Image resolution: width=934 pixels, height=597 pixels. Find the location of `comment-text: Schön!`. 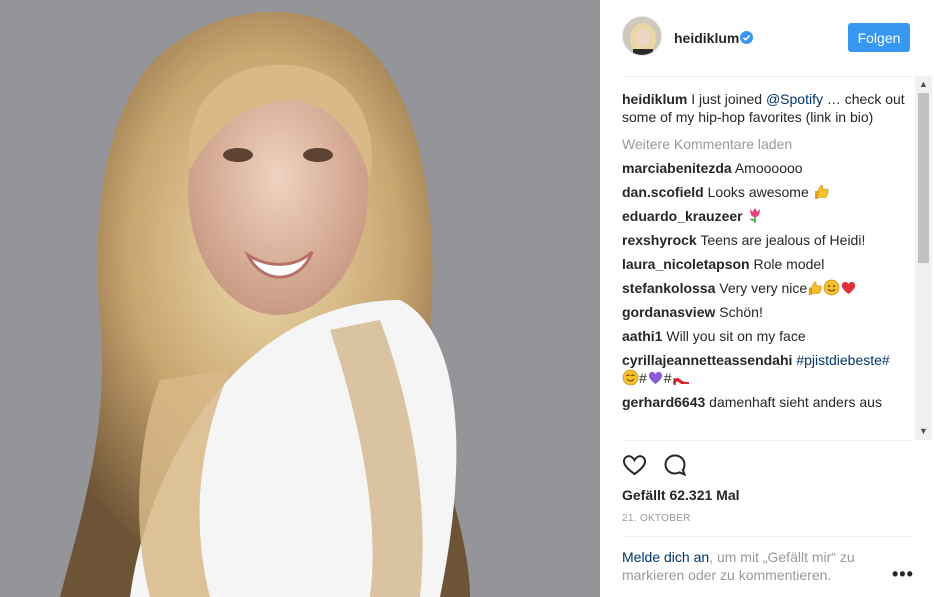

comment-text: Schön! is located at coordinates (741, 312).